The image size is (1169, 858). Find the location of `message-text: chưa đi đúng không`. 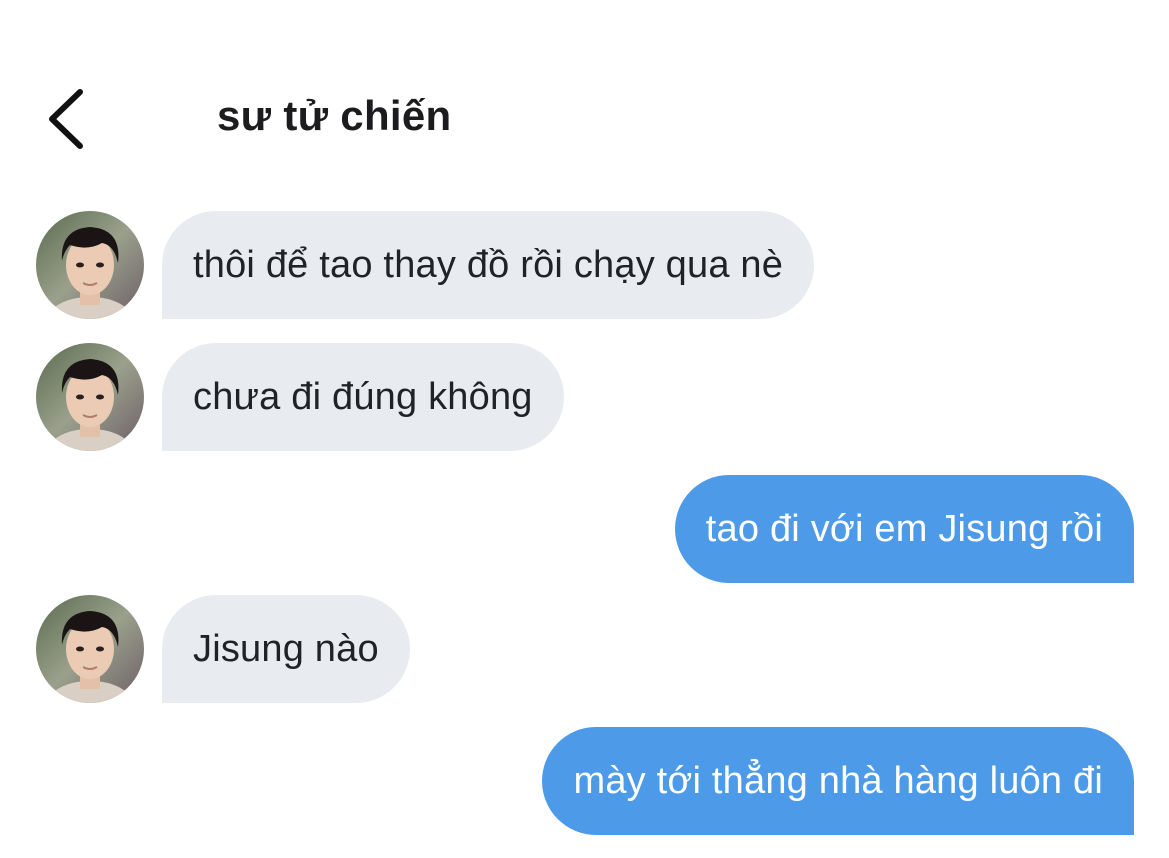

message-text: chưa đi đúng không is located at coordinates (363, 396).